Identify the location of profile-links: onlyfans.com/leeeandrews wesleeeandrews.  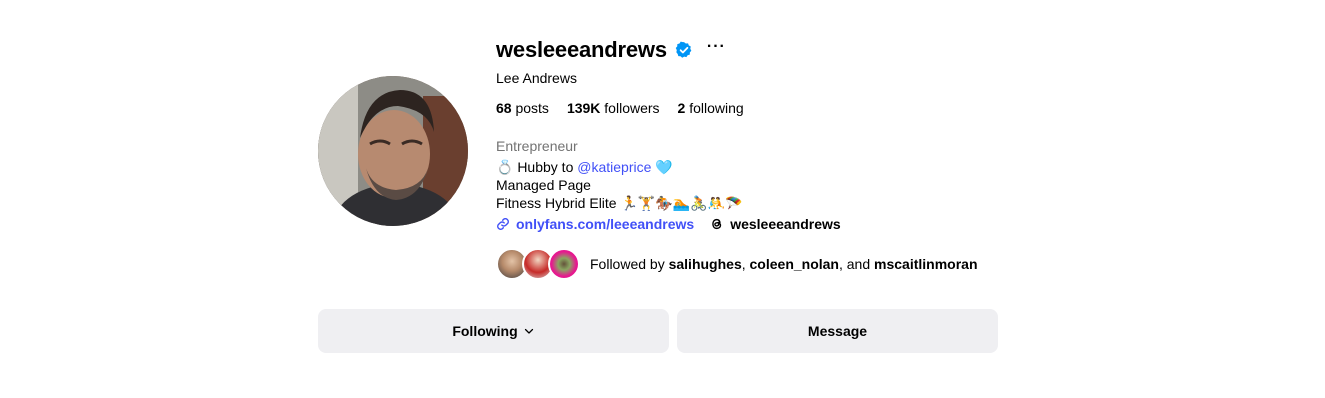
(668, 224).